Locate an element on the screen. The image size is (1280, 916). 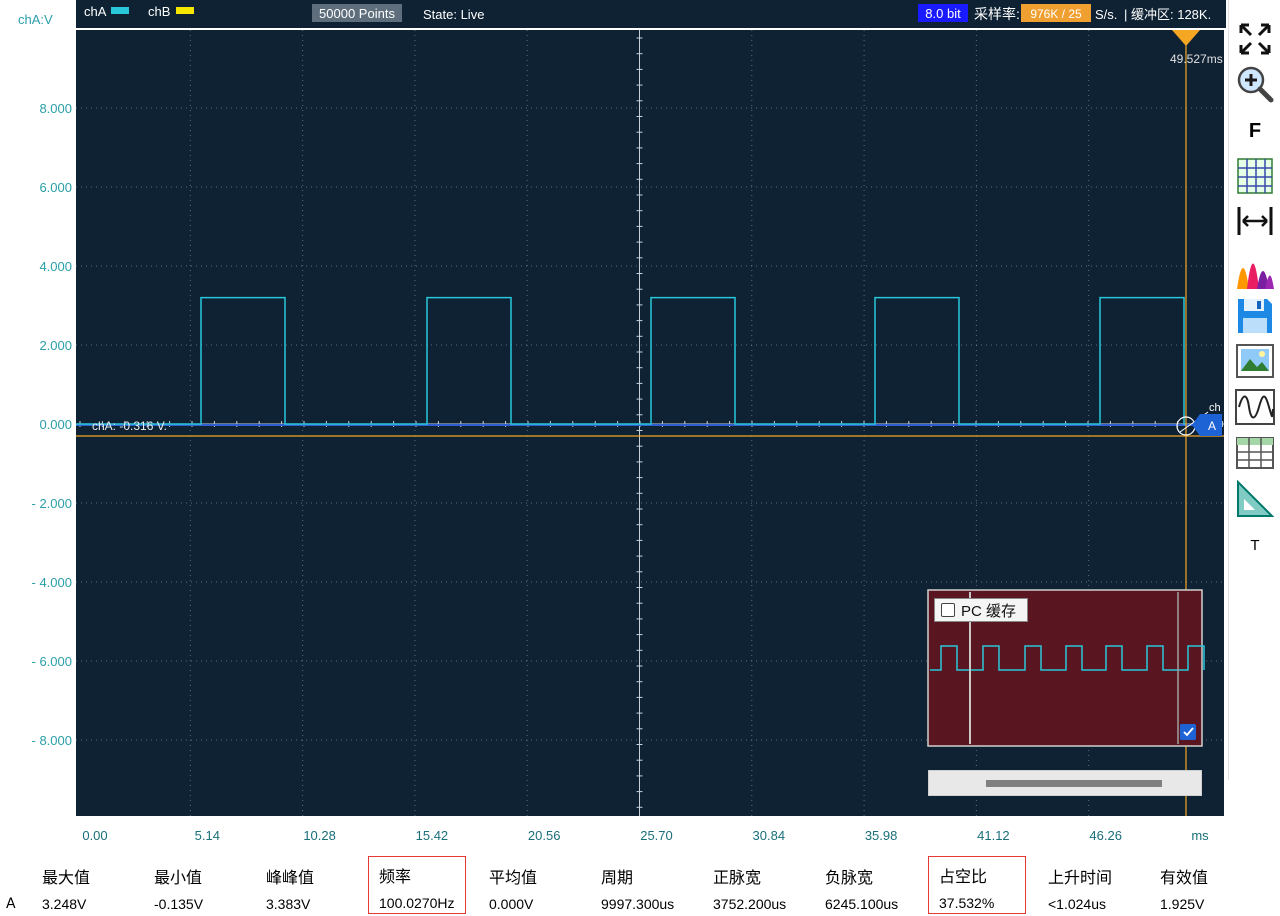
measurement-value: 3.248V is located at coordinates (64, 904).